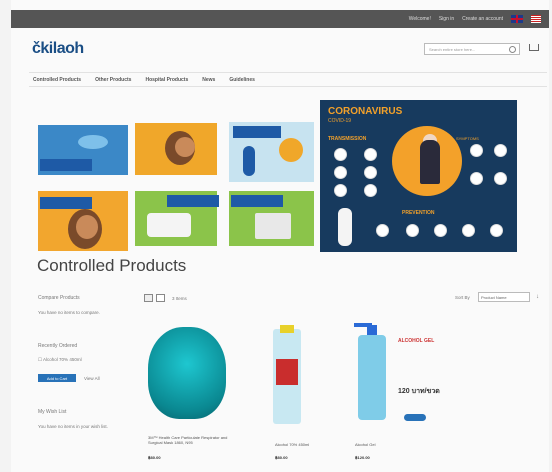  Describe the element at coordinates (93, 142) in the screenshot. I see `water-illustration` at that location.